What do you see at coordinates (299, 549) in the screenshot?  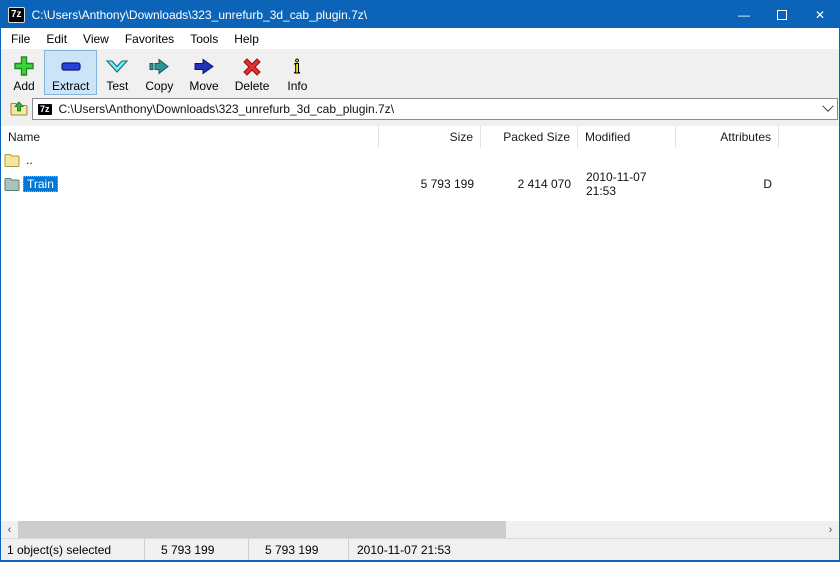 I see `status-selected-size: 5 793 199` at bounding box center [299, 549].